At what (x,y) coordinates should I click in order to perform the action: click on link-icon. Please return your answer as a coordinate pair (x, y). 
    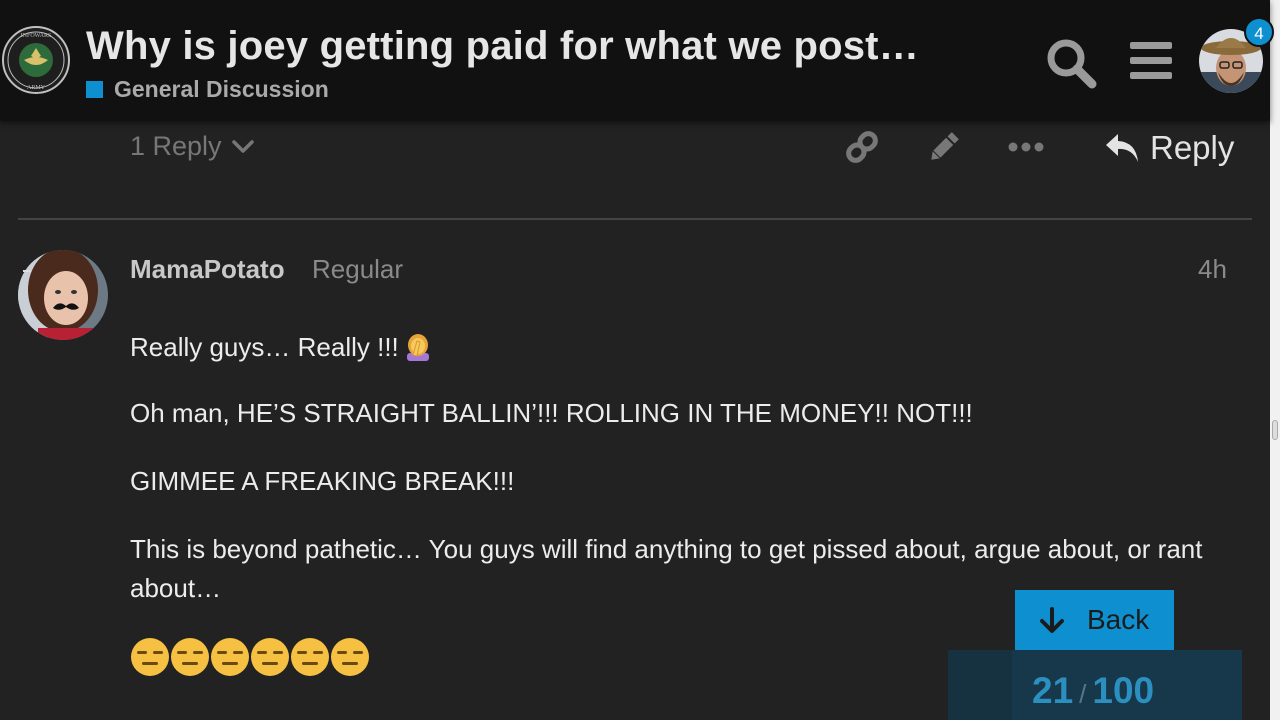
    Looking at the image, I should click on (862, 147).